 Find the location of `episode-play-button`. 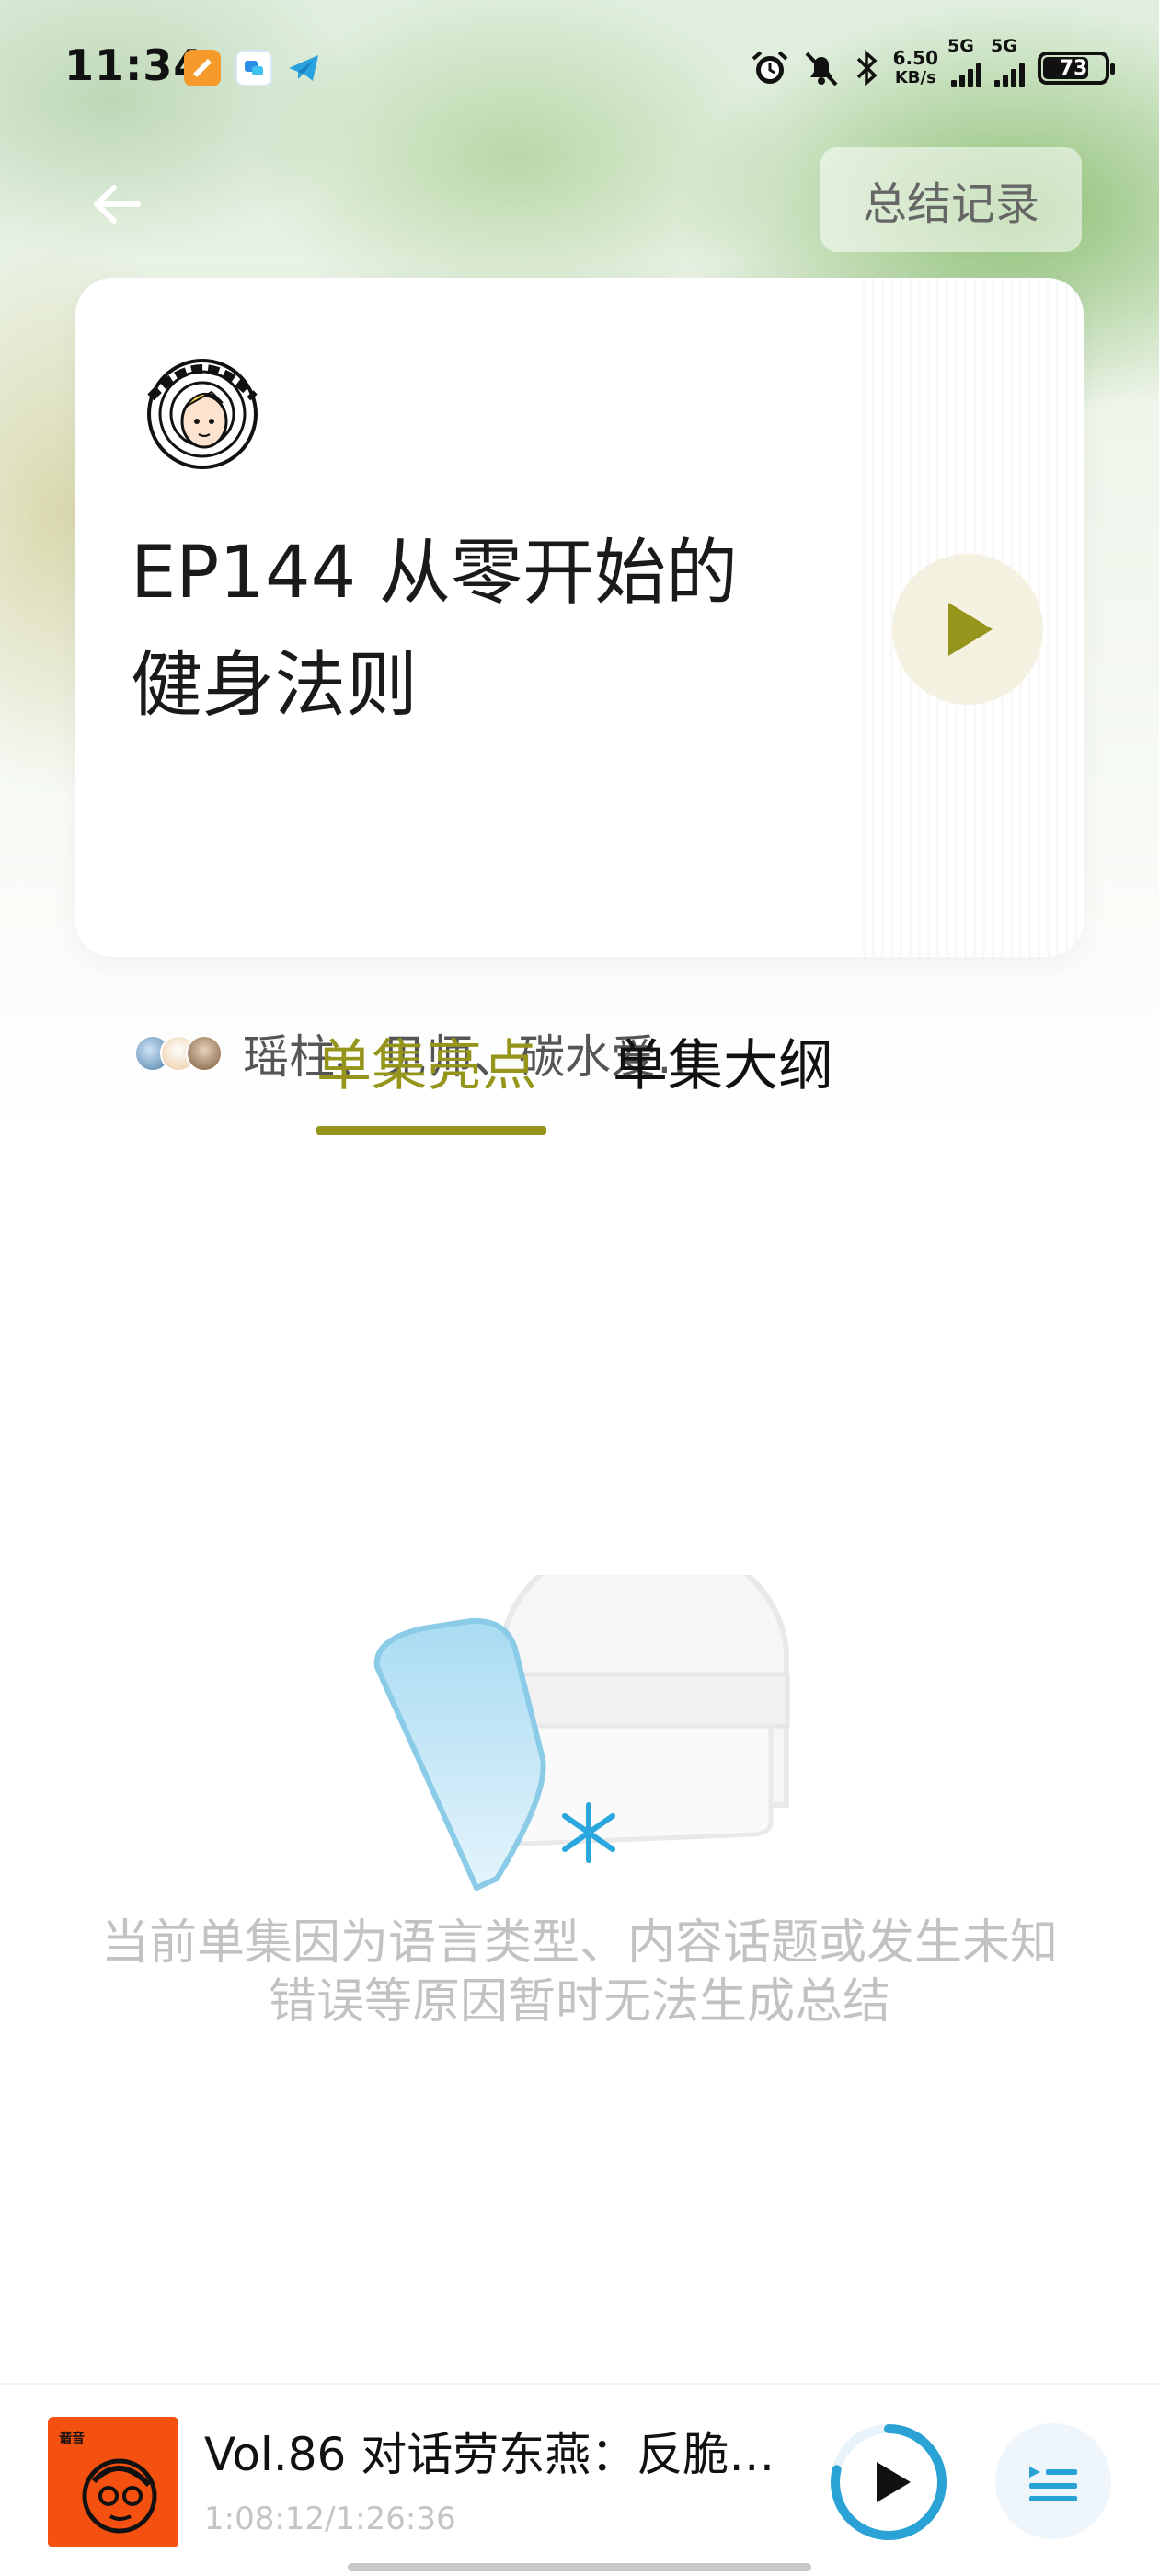

episode-play-button is located at coordinates (967, 629).